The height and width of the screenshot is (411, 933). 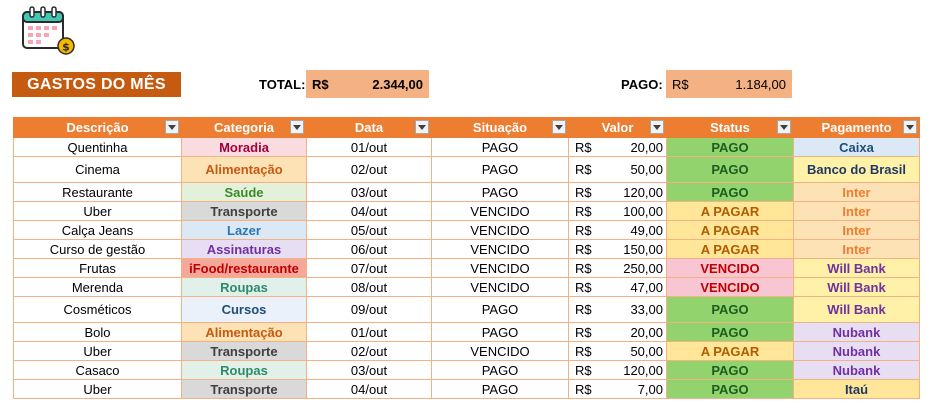 What do you see at coordinates (369, 287) in the screenshot?
I see `cell-data: 08/out` at bounding box center [369, 287].